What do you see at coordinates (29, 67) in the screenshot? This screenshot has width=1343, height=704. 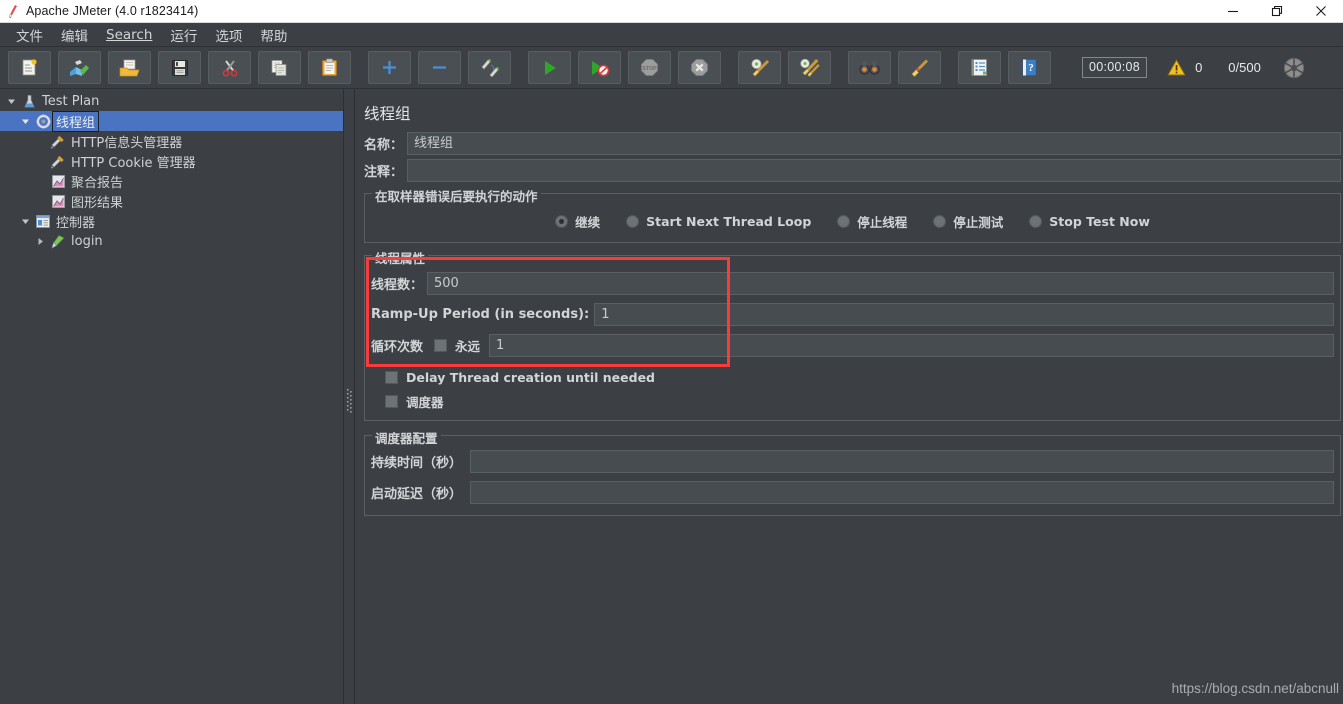 I see `new-test-plan-button` at bounding box center [29, 67].